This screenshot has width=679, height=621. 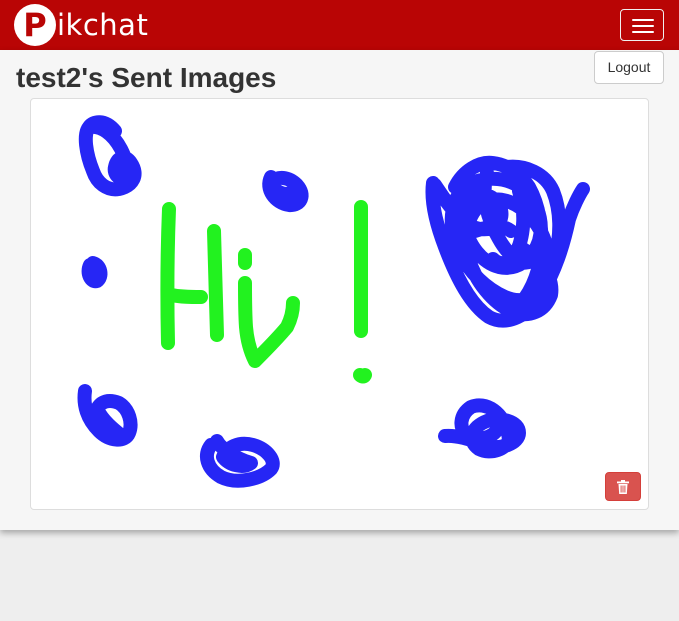 I want to click on trash-icon, so click(x=623, y=486).